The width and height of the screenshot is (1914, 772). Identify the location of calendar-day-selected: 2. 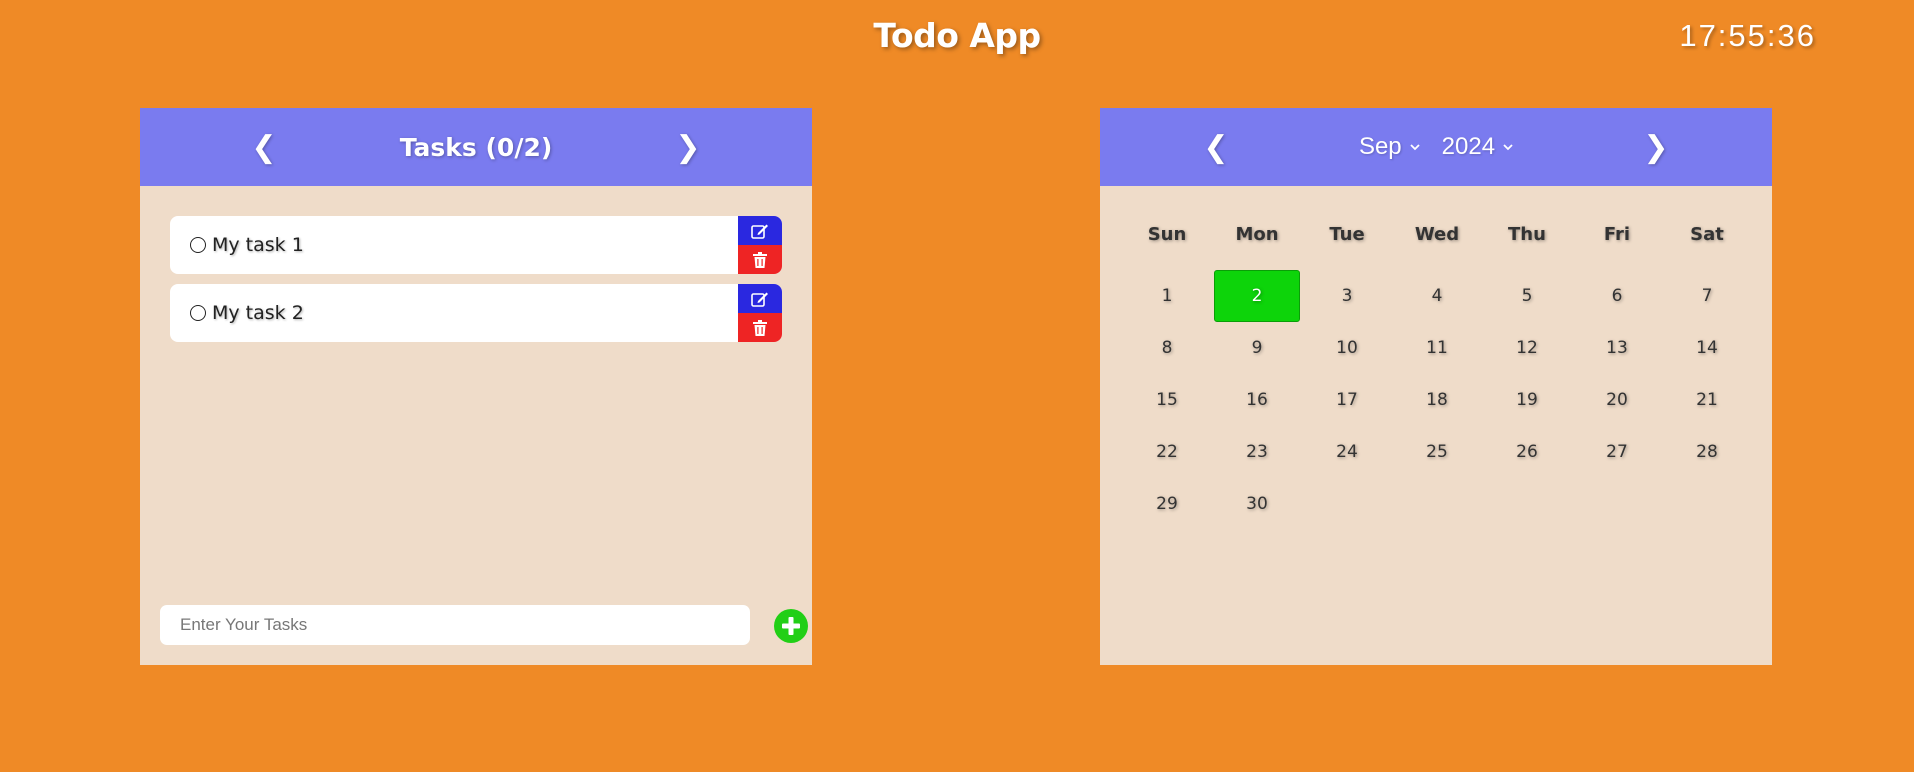
(1257, 296).